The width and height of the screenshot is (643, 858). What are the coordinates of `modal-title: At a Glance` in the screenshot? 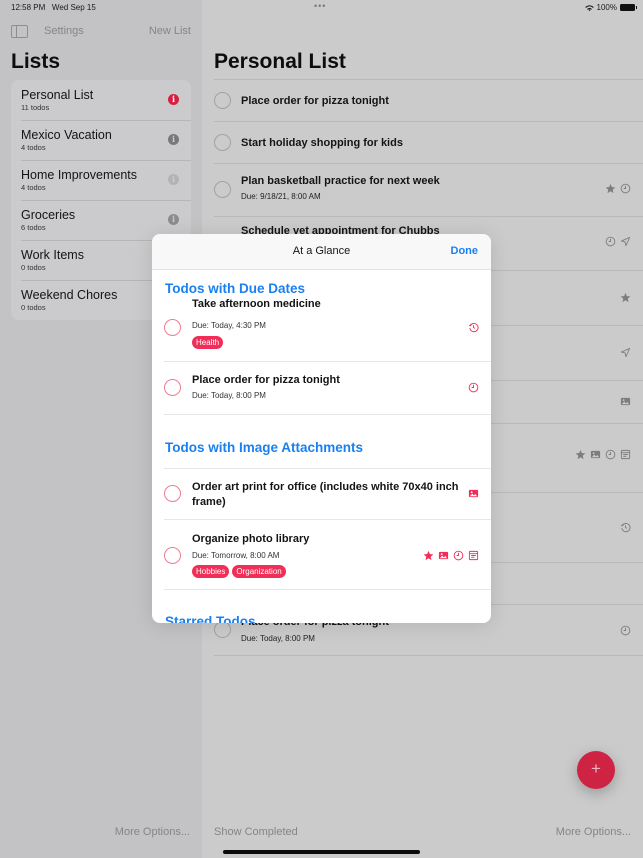 It's located at (321, 251).